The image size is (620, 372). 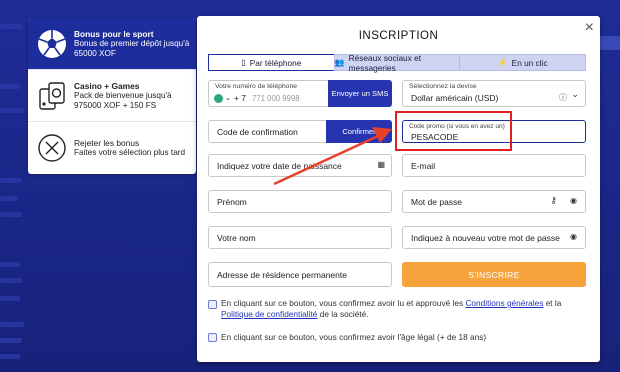 What do you see at coordinates (436, 202) in the screenshot?
I see `password-input: Mot de passe` at bounding box center [436, 202].